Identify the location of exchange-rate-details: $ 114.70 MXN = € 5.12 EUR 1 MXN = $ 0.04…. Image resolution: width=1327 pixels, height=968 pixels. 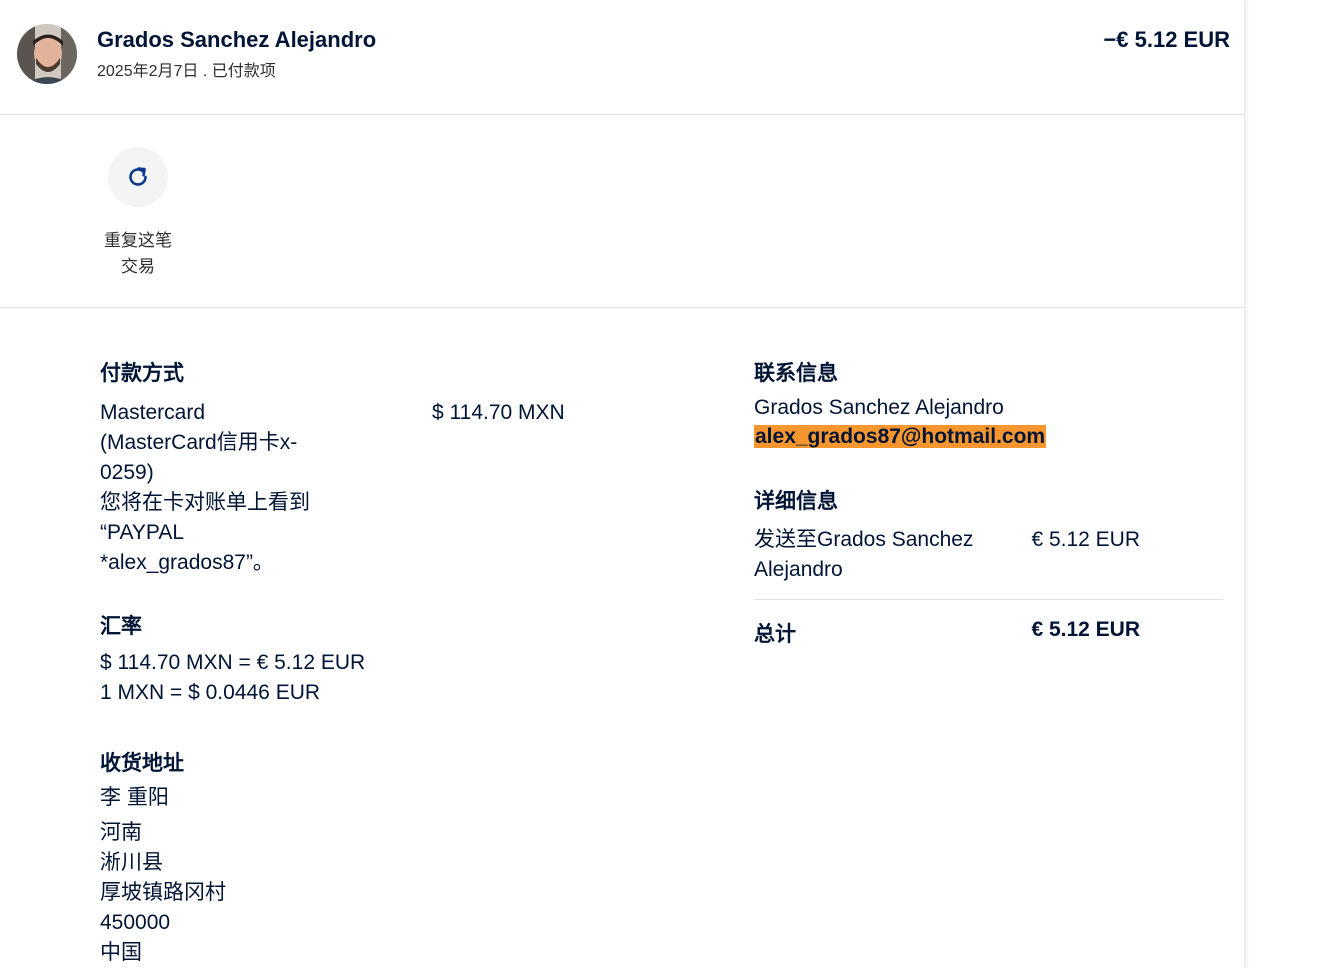
(233, 677).